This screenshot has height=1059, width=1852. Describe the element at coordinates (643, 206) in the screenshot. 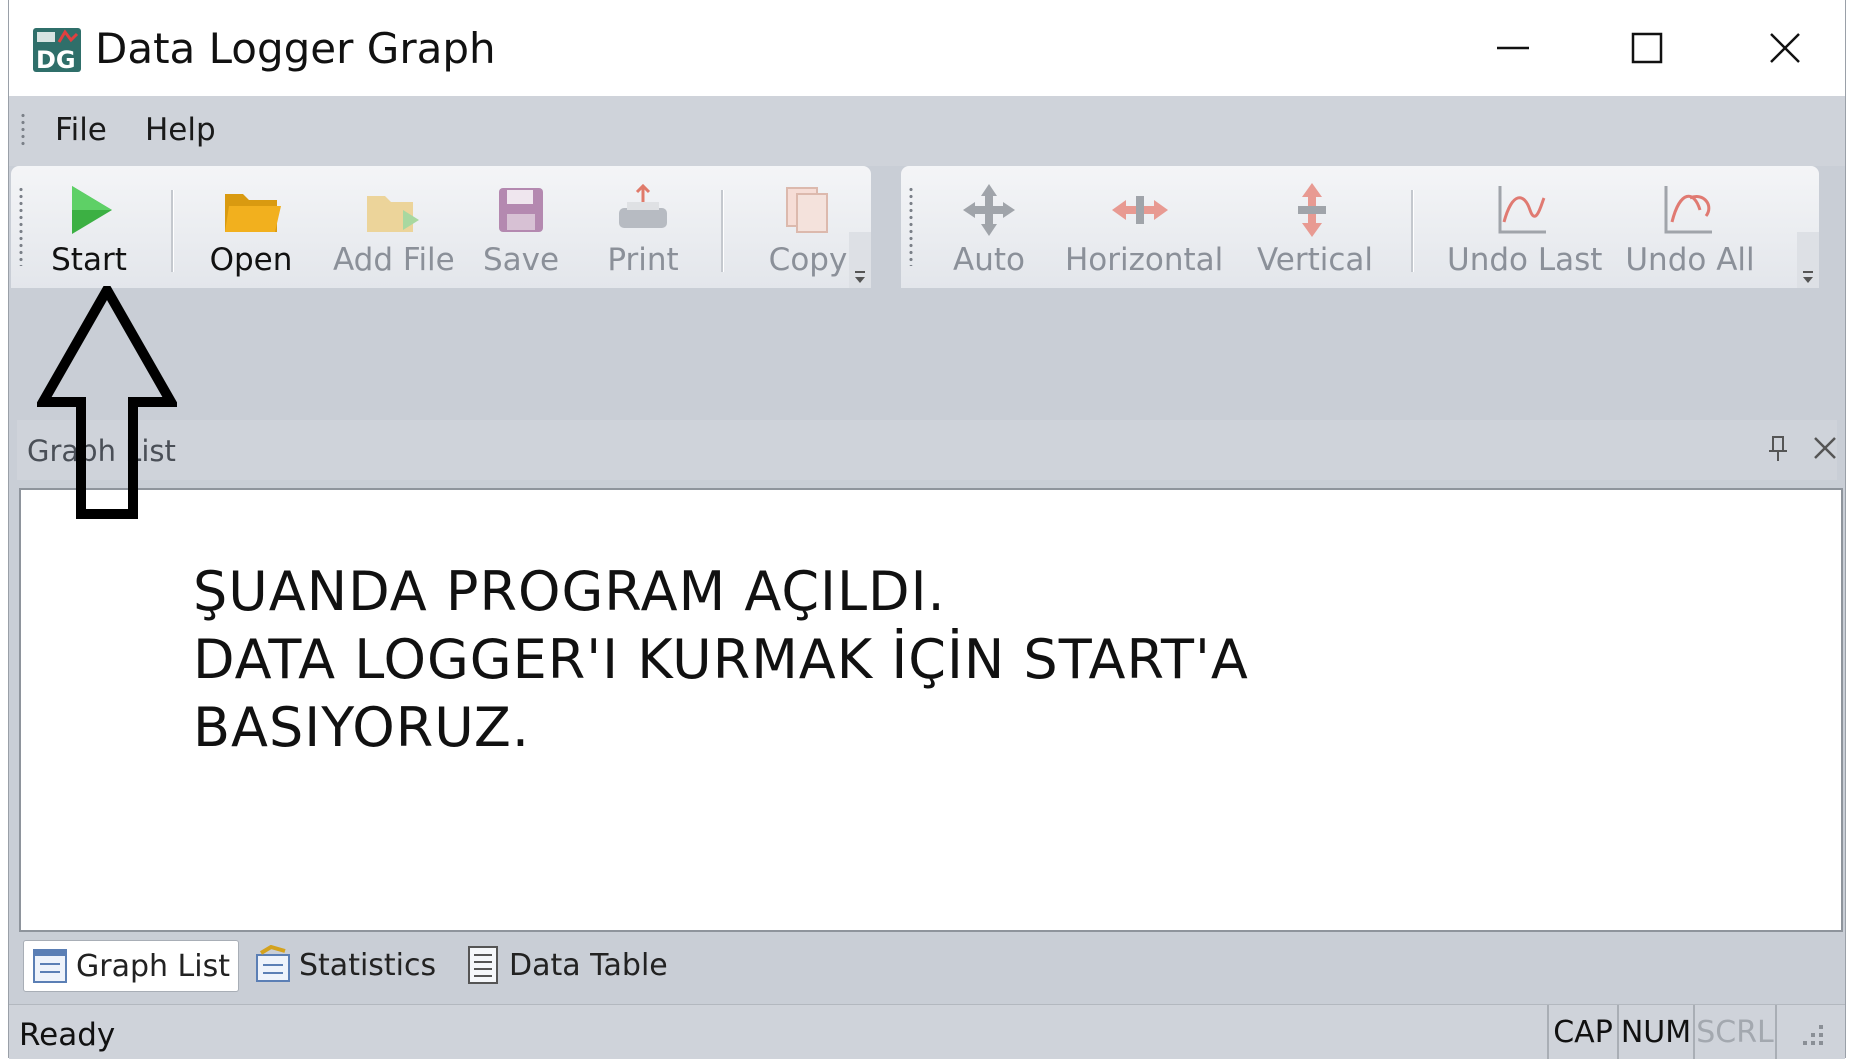

I see `print-icon` at that location.